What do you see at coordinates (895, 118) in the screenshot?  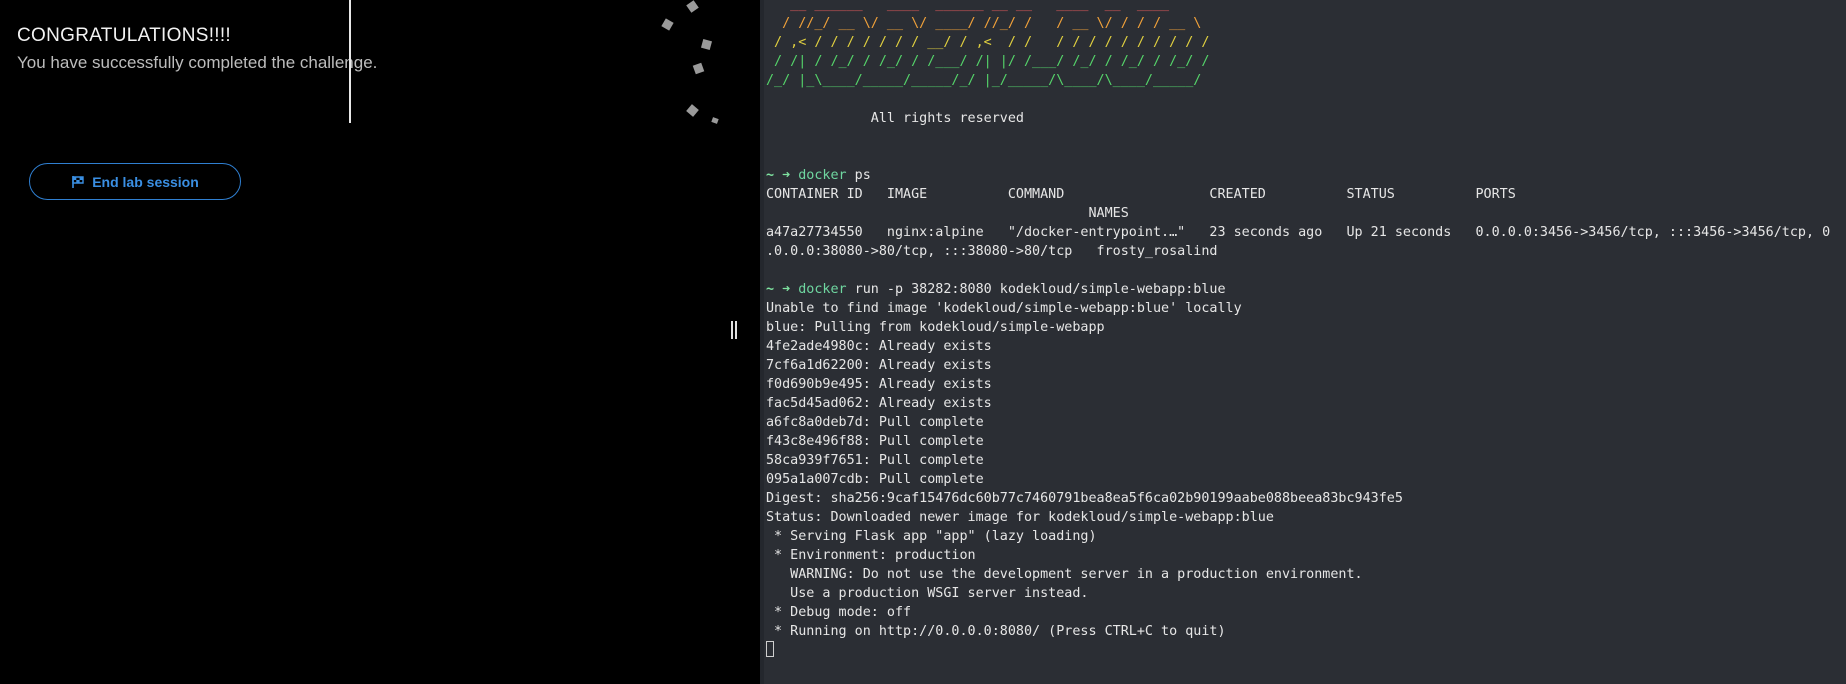 I see `rights-text: All rights reserved` at bounding box center [895, 118].